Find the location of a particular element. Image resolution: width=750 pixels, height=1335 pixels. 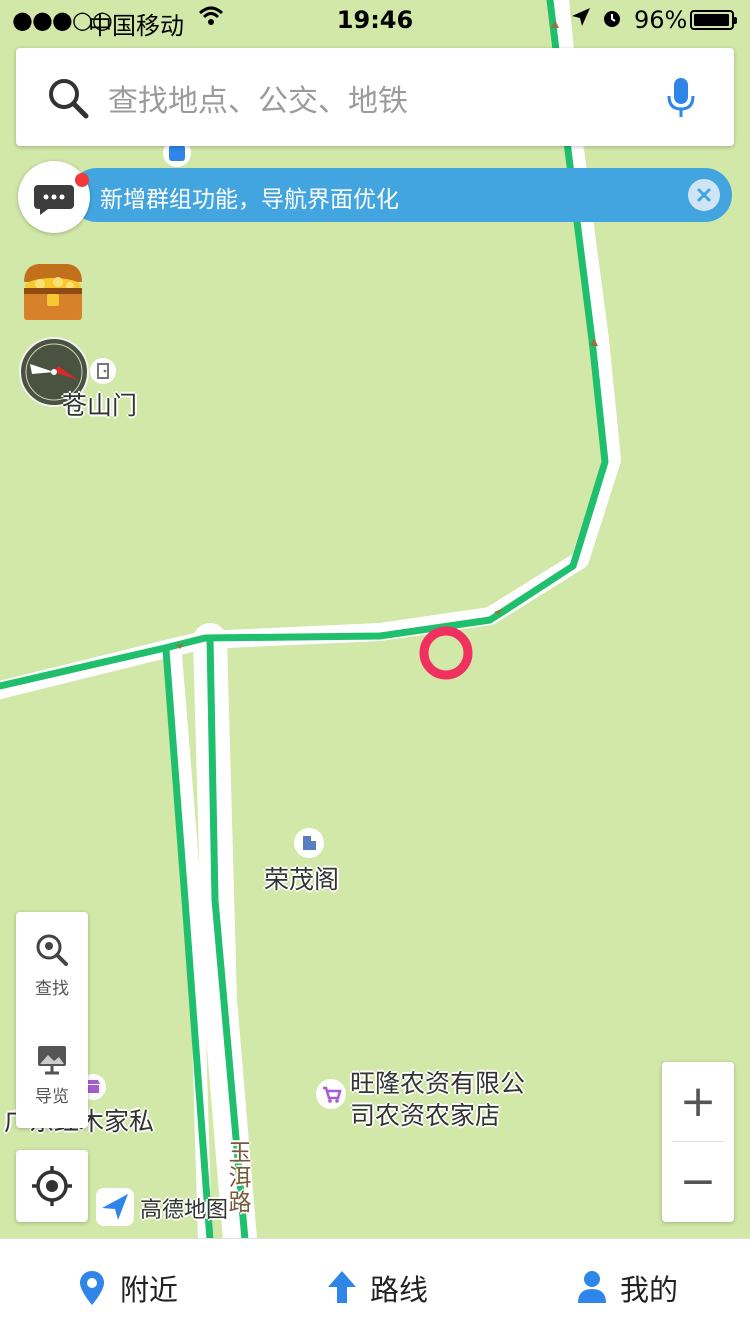

tab-nearby-label: 附近 is located at coordinates (149, 1290).